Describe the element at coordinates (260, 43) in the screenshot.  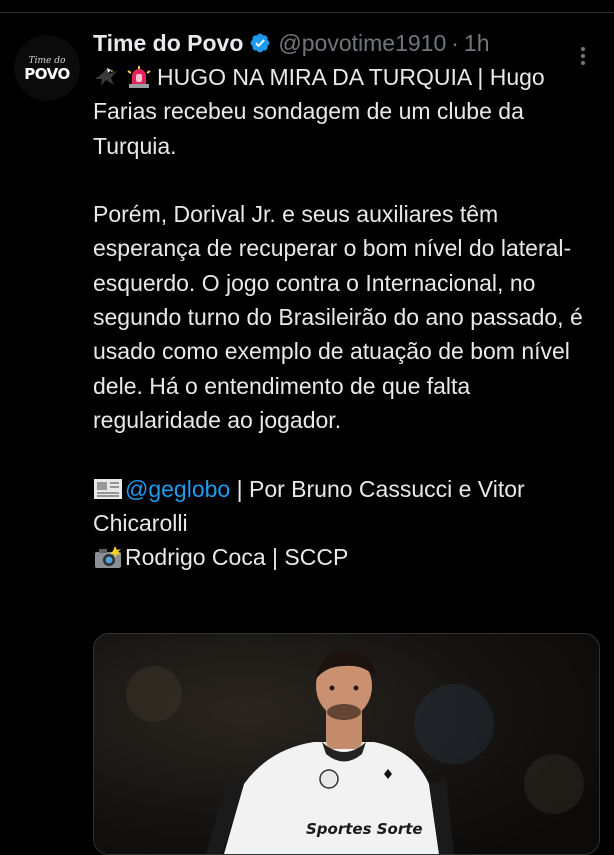
I see `verified-badge-icon` at that location.